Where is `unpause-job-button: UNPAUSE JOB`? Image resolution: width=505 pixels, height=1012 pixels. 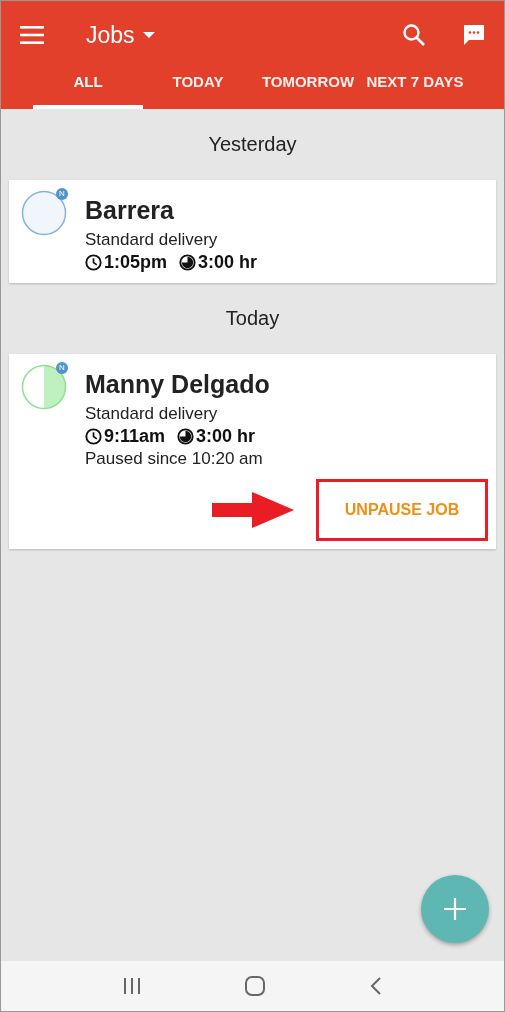
unpause-job-button: UNPAUSE JOB is located at coordinates (402, 510).